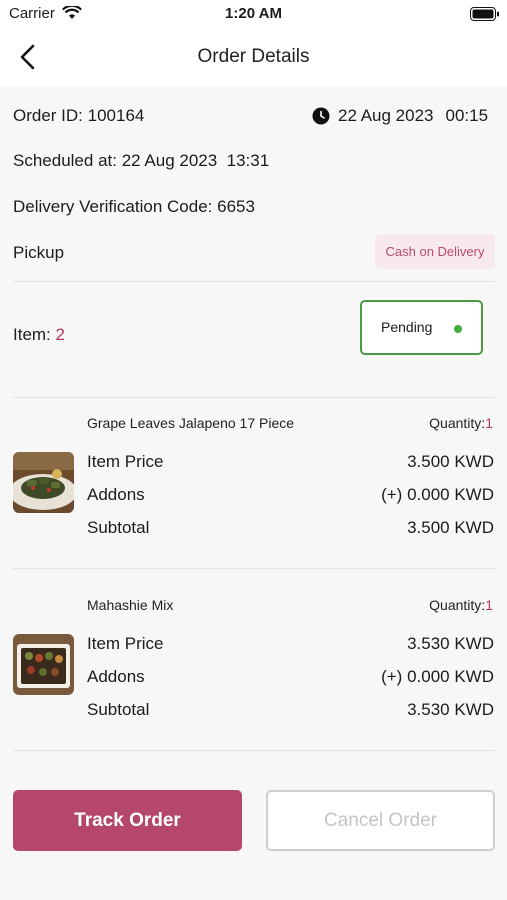 Image resolution: width=507 pixels, height=900 pixels. I want to click on item-price-value: 3.530 KWD, so click(450, 643).